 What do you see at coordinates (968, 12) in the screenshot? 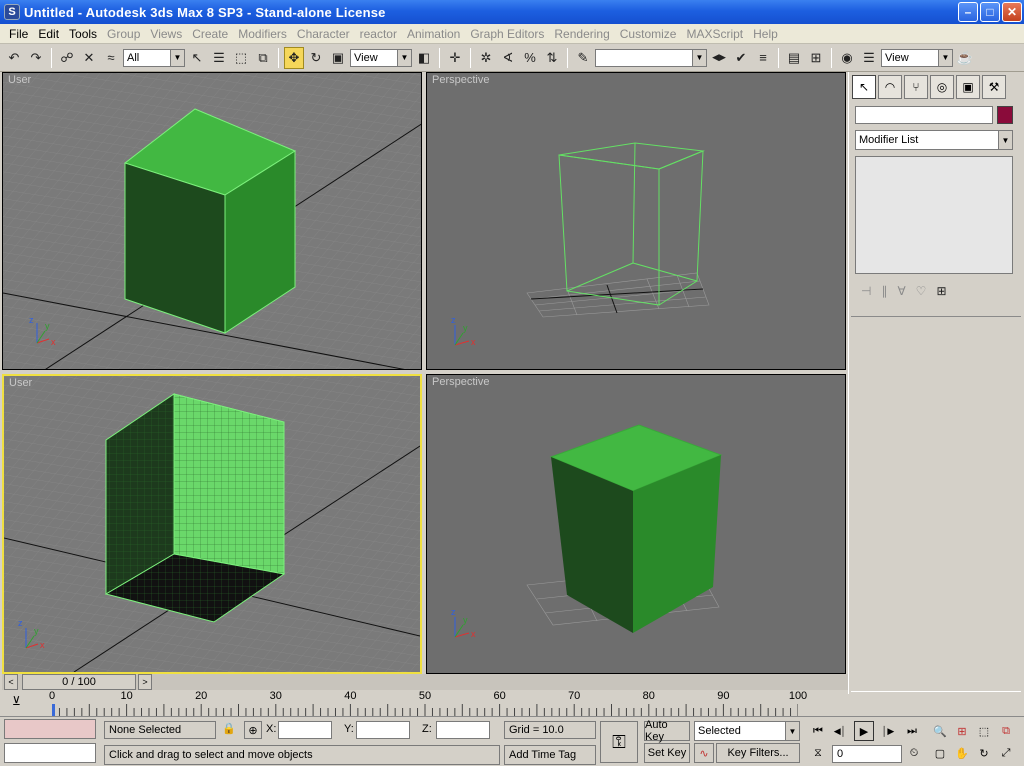
I see `minimize-button: –` at bounding box center [968, 12].